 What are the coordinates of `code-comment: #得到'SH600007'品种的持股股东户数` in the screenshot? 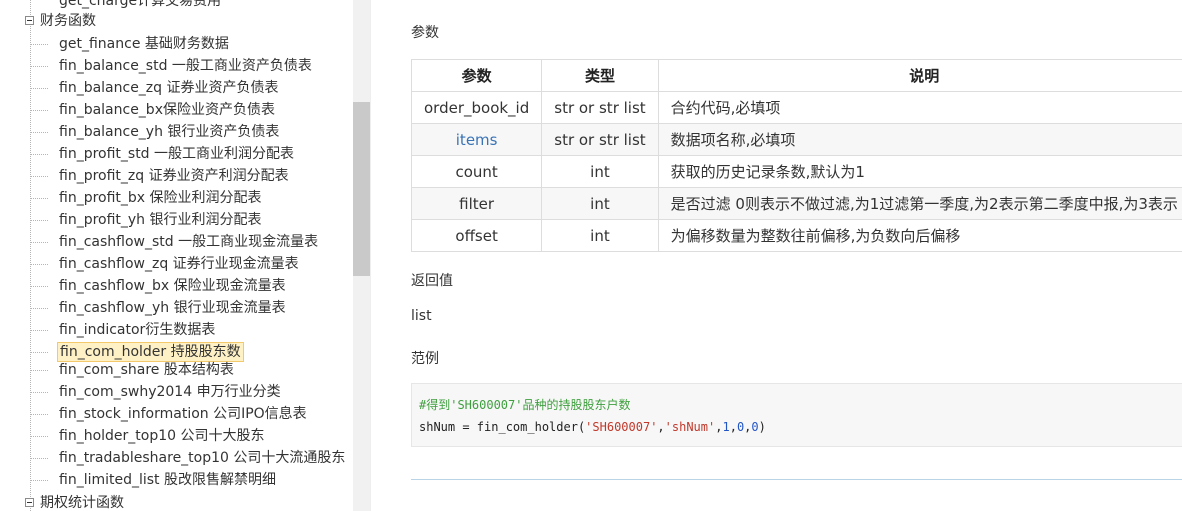 It's located at (525, 405).